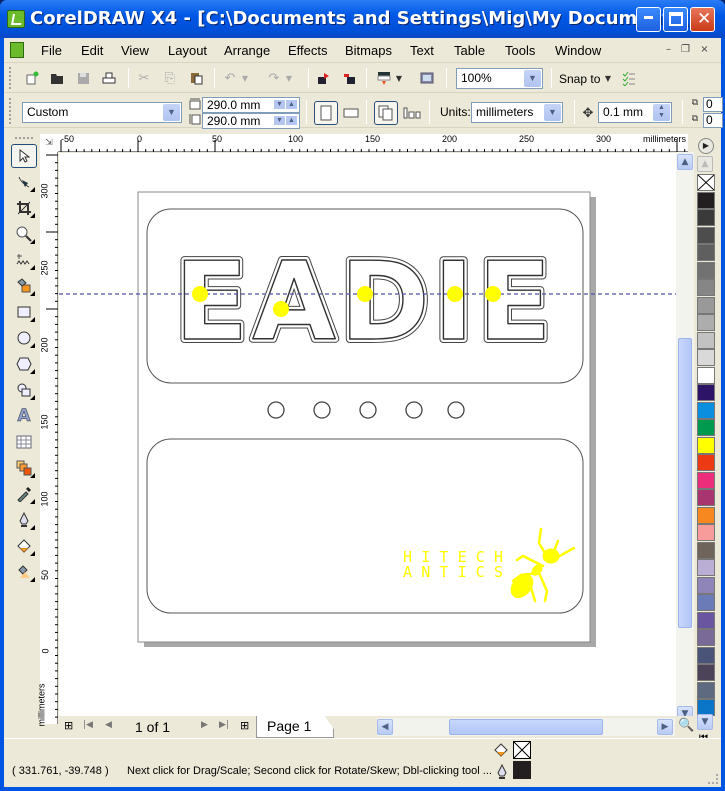 The width and height of the screenshot is (725, 791). Describe the element at coordinates (368, 50) in the screenshot. I see `menu-bitmaps: Bitmaps` at that location.